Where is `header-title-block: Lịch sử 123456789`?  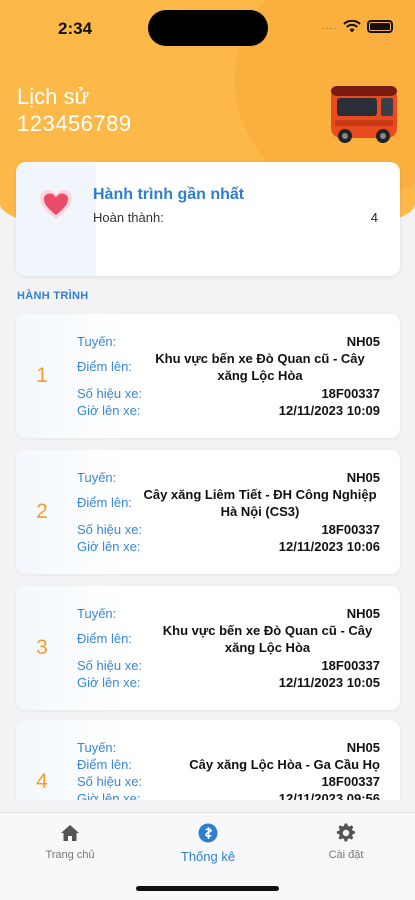
header-title-block: Lịch sử 123456789 is located at coordinates (74, 111).